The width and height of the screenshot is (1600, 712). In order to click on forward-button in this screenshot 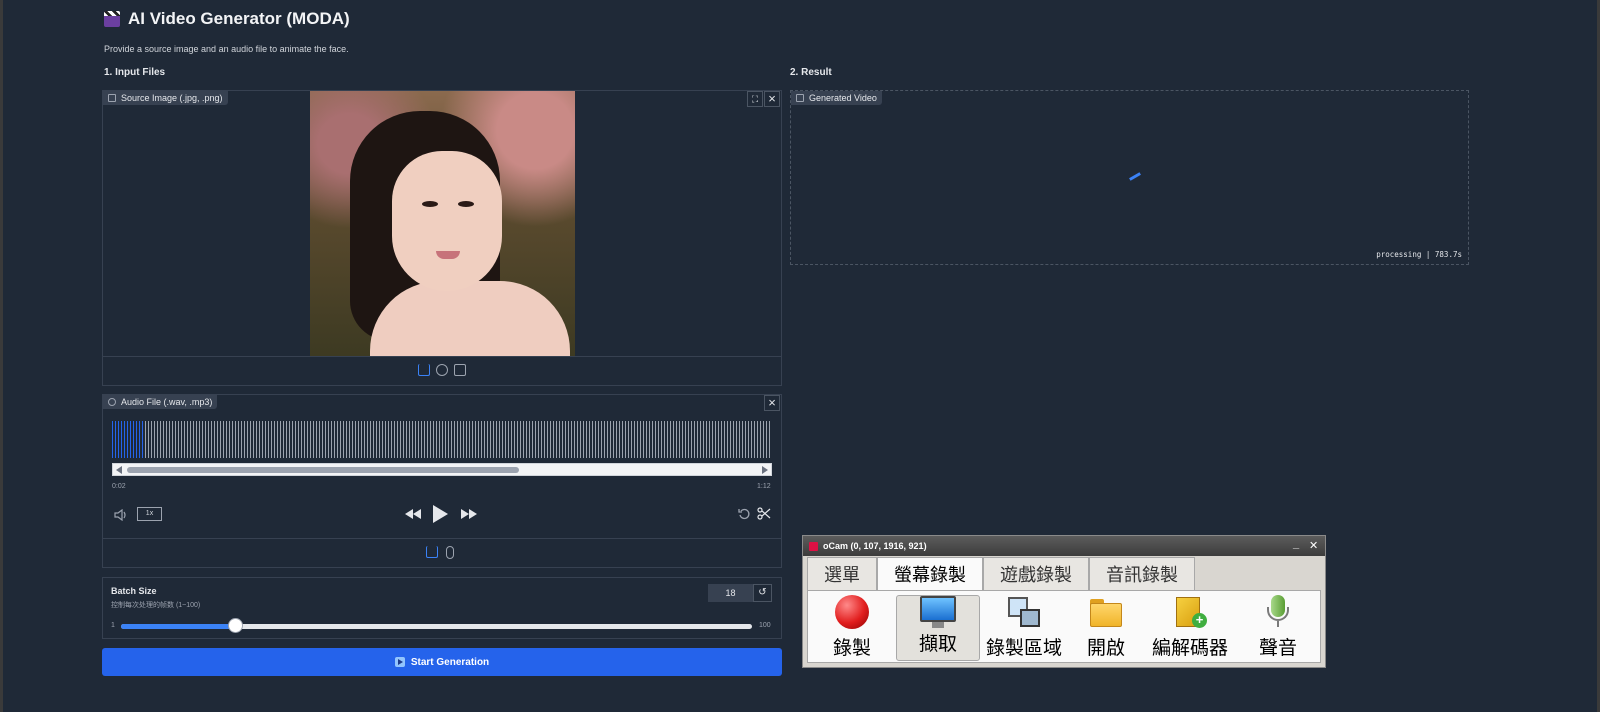, I will do `click(469, 514)`.